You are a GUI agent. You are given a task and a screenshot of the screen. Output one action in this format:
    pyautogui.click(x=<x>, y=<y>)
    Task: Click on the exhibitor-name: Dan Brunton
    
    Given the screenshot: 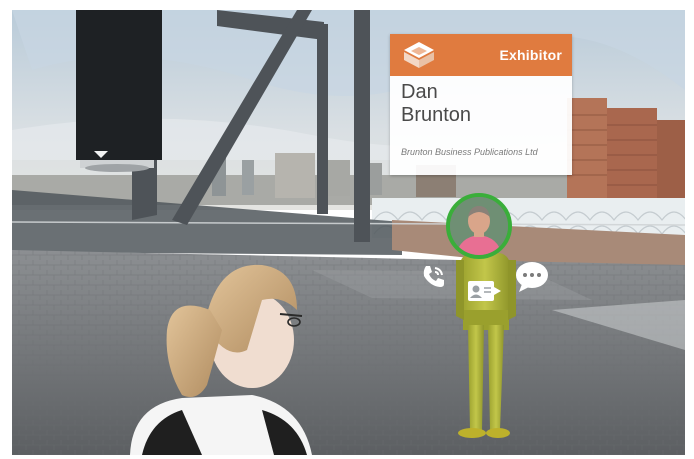 What is the action you would take?
    pyautogui.click(x=483, y=104)
    